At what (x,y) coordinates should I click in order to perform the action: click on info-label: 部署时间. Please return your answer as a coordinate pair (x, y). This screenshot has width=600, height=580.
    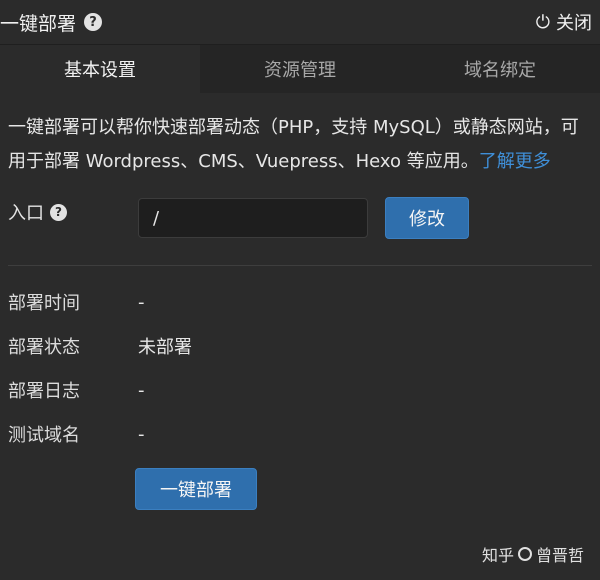
    Looking at the image, I should click on (44, 303).